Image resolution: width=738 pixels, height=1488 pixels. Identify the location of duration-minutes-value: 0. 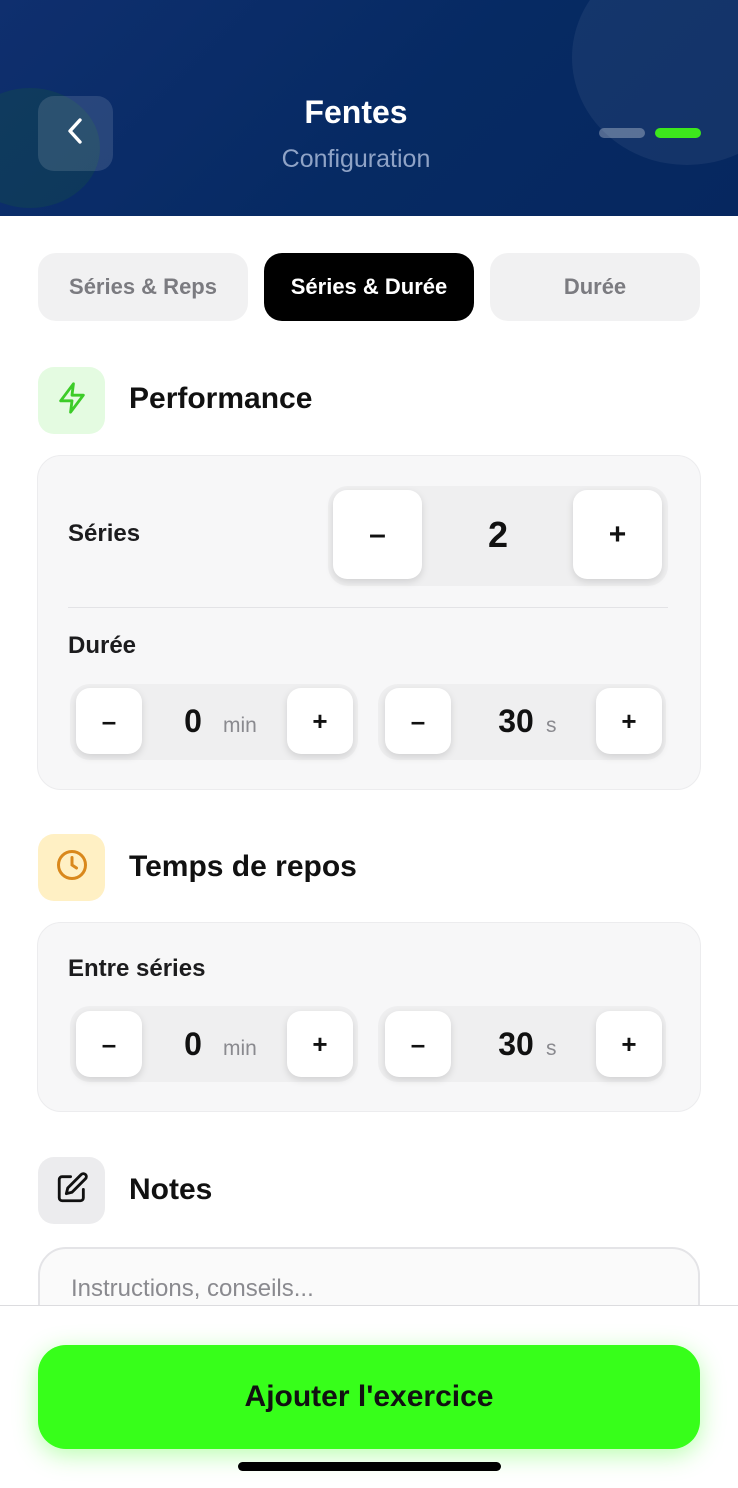
(193, 721).